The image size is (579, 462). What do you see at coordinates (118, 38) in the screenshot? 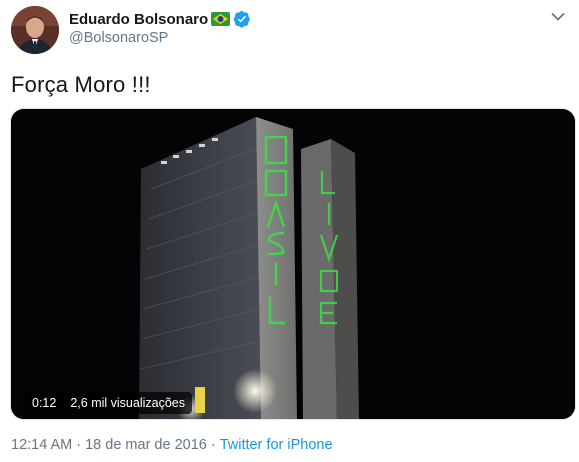
I see `author-handle: @BolsonaroSP` at bounding box center [118, 38].